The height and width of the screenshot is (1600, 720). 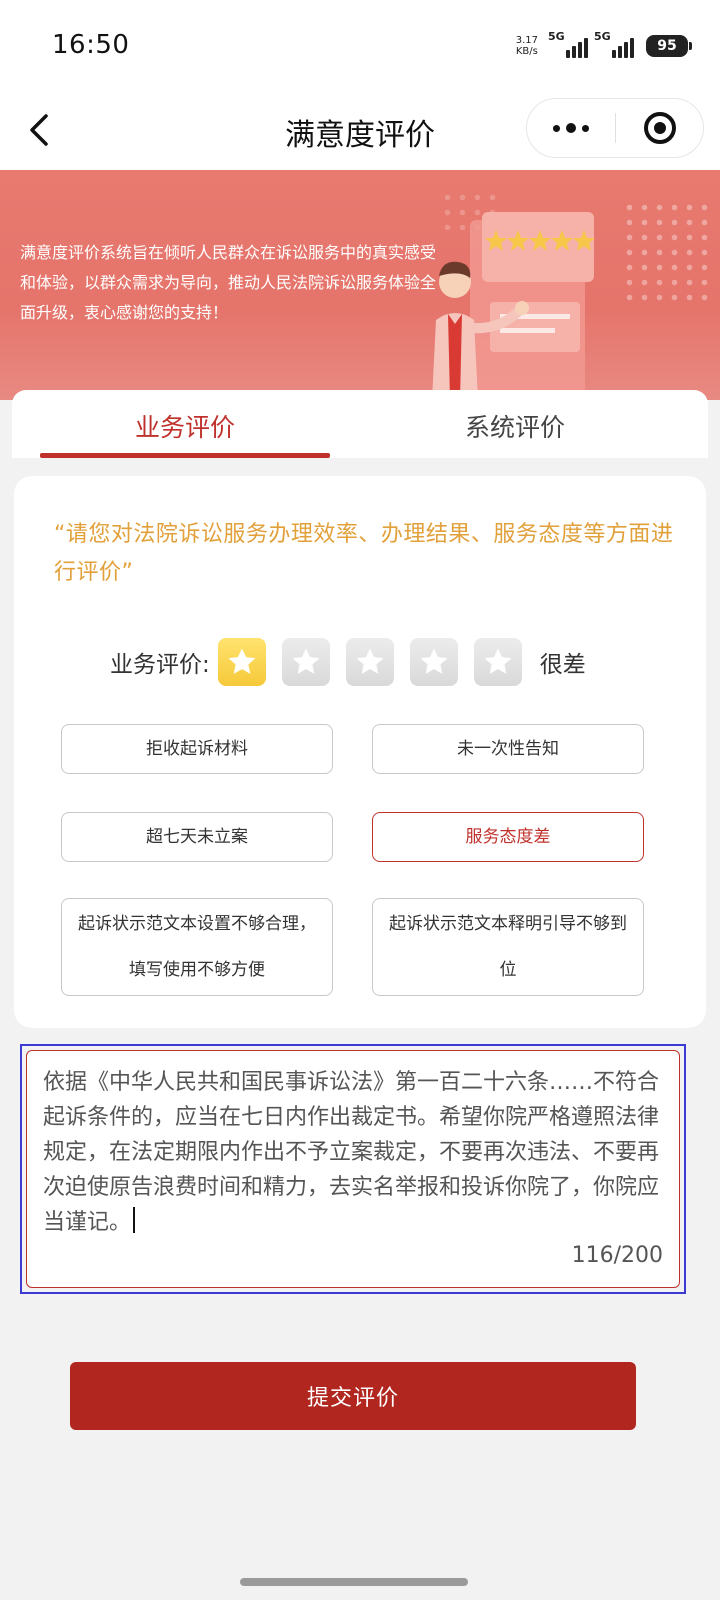 I want to click on tag-reject-materials-button: 拒收起诉材料, so click(x=197, y=749).